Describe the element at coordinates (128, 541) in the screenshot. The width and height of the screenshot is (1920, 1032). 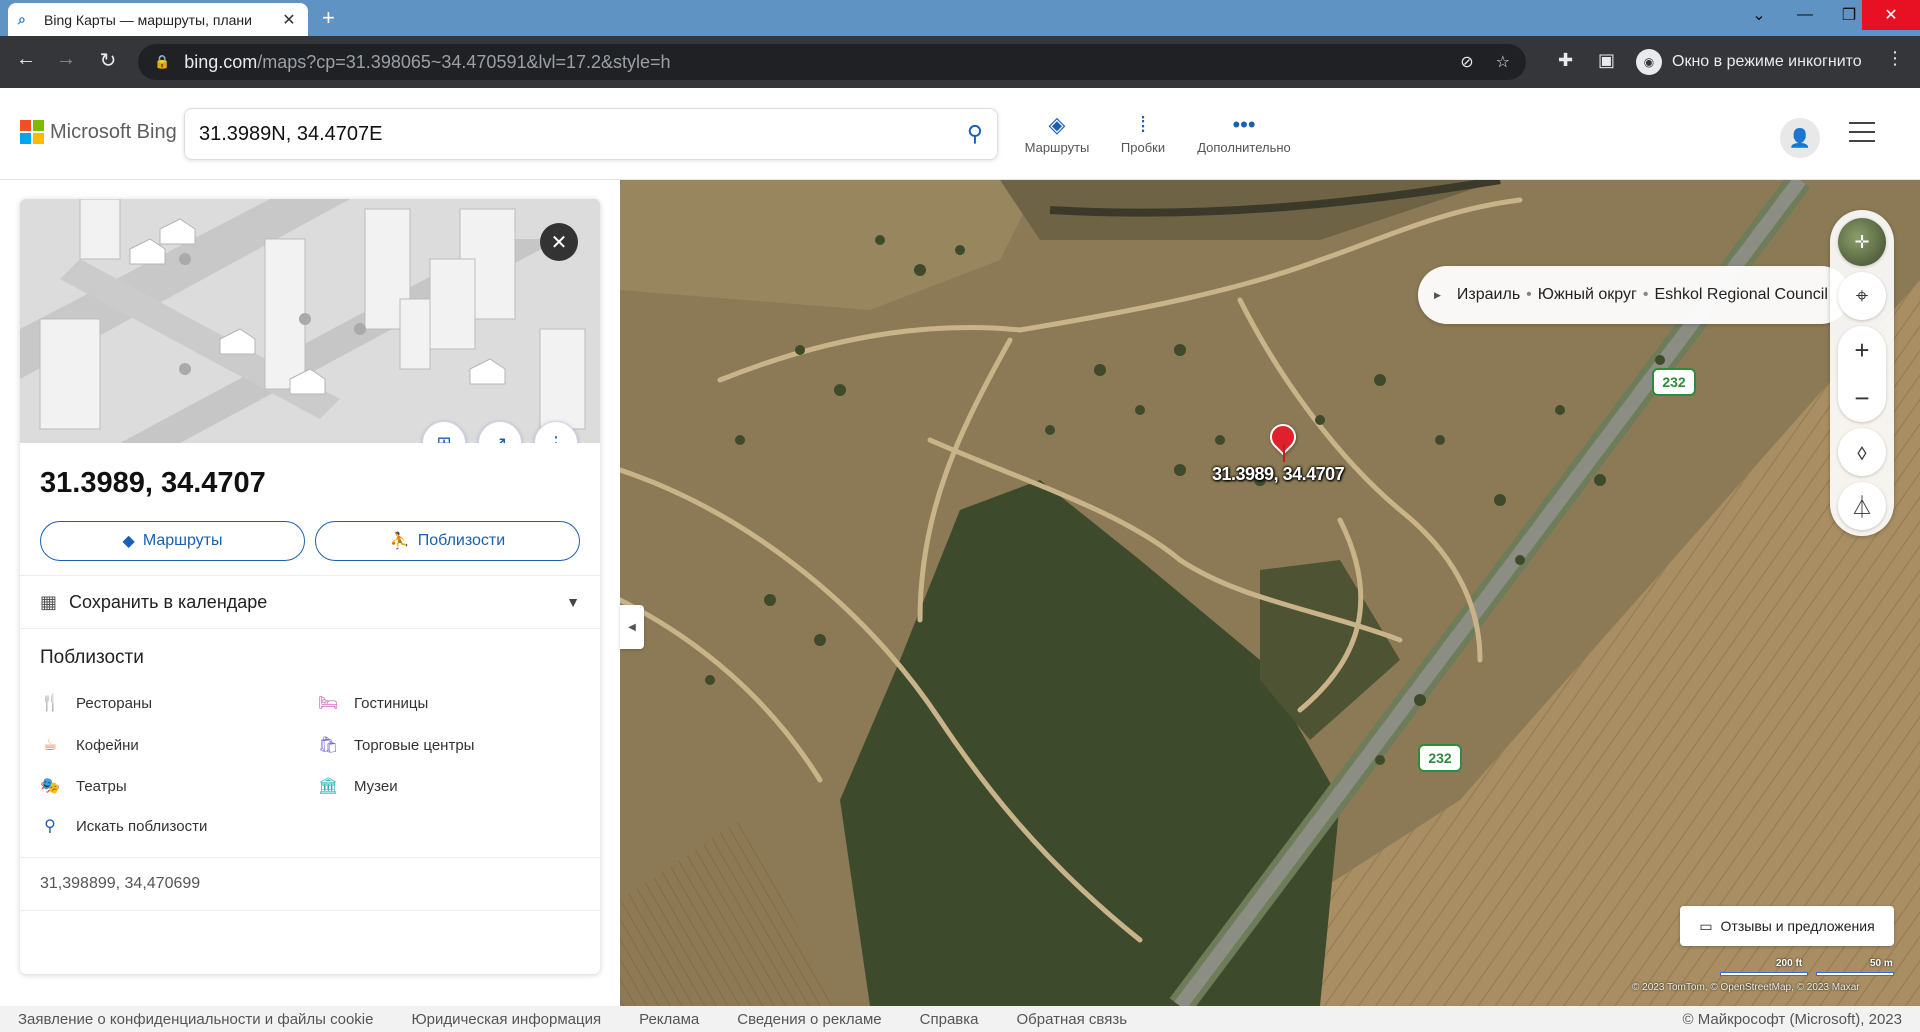
I see `directions-diamond-icon: ◆` at that location.